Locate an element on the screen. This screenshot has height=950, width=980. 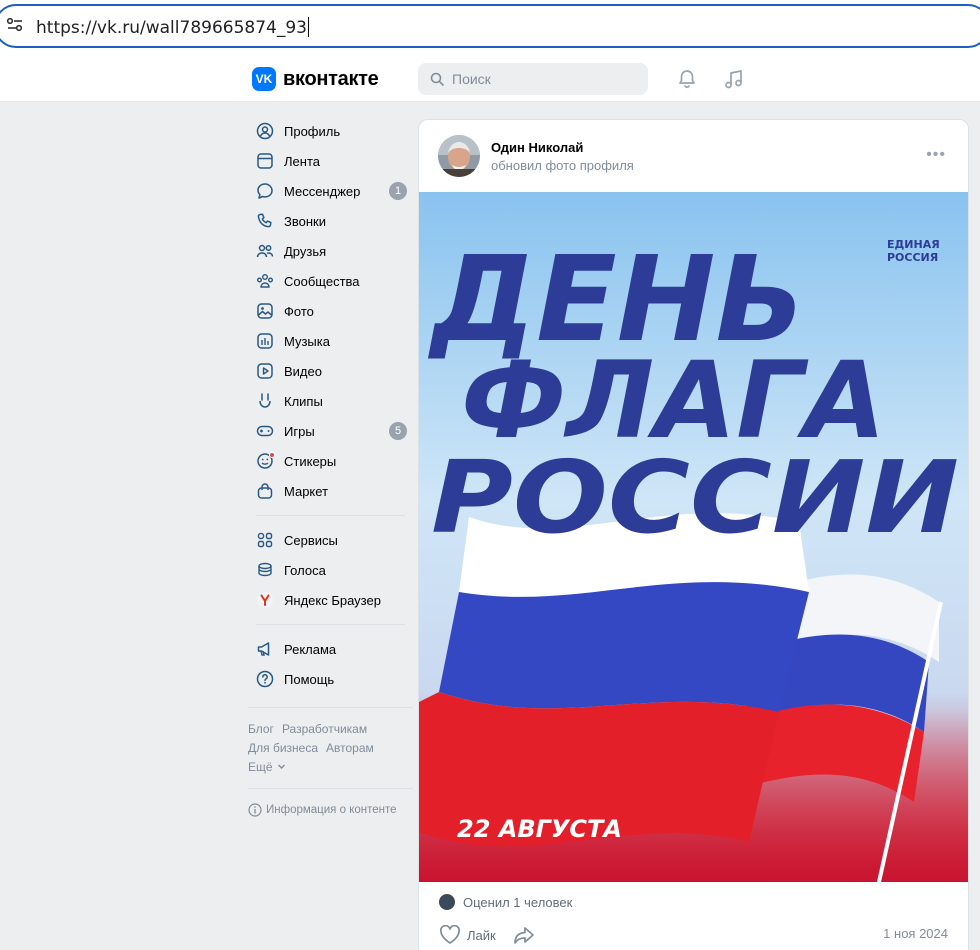
nav-item-calls: Звонки is located at coordinates (330, 221).